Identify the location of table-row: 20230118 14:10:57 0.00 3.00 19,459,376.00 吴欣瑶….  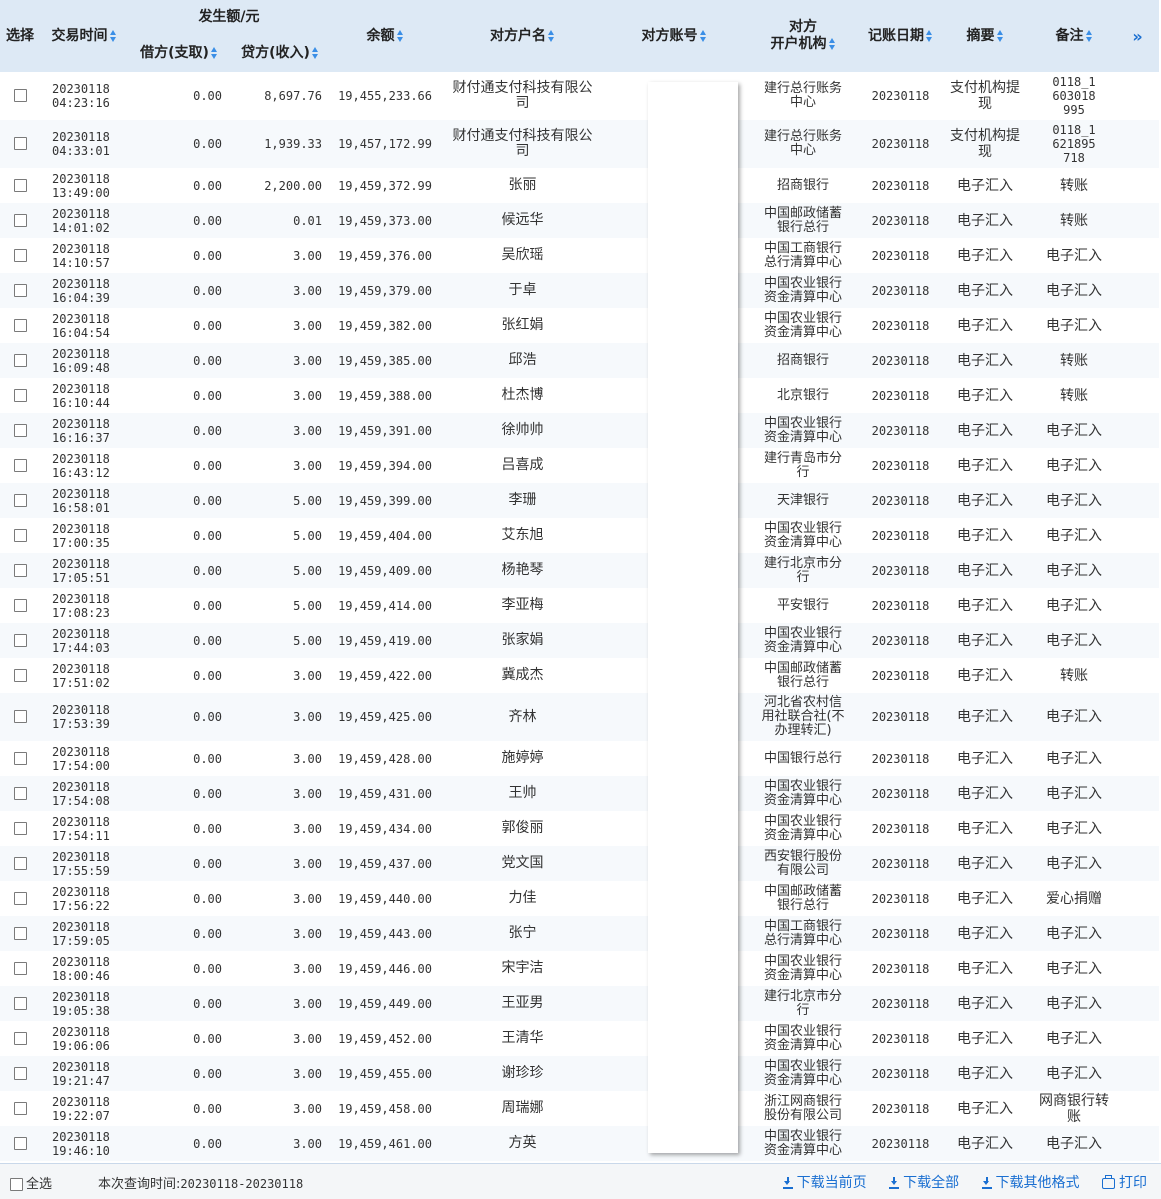
(579, 255).